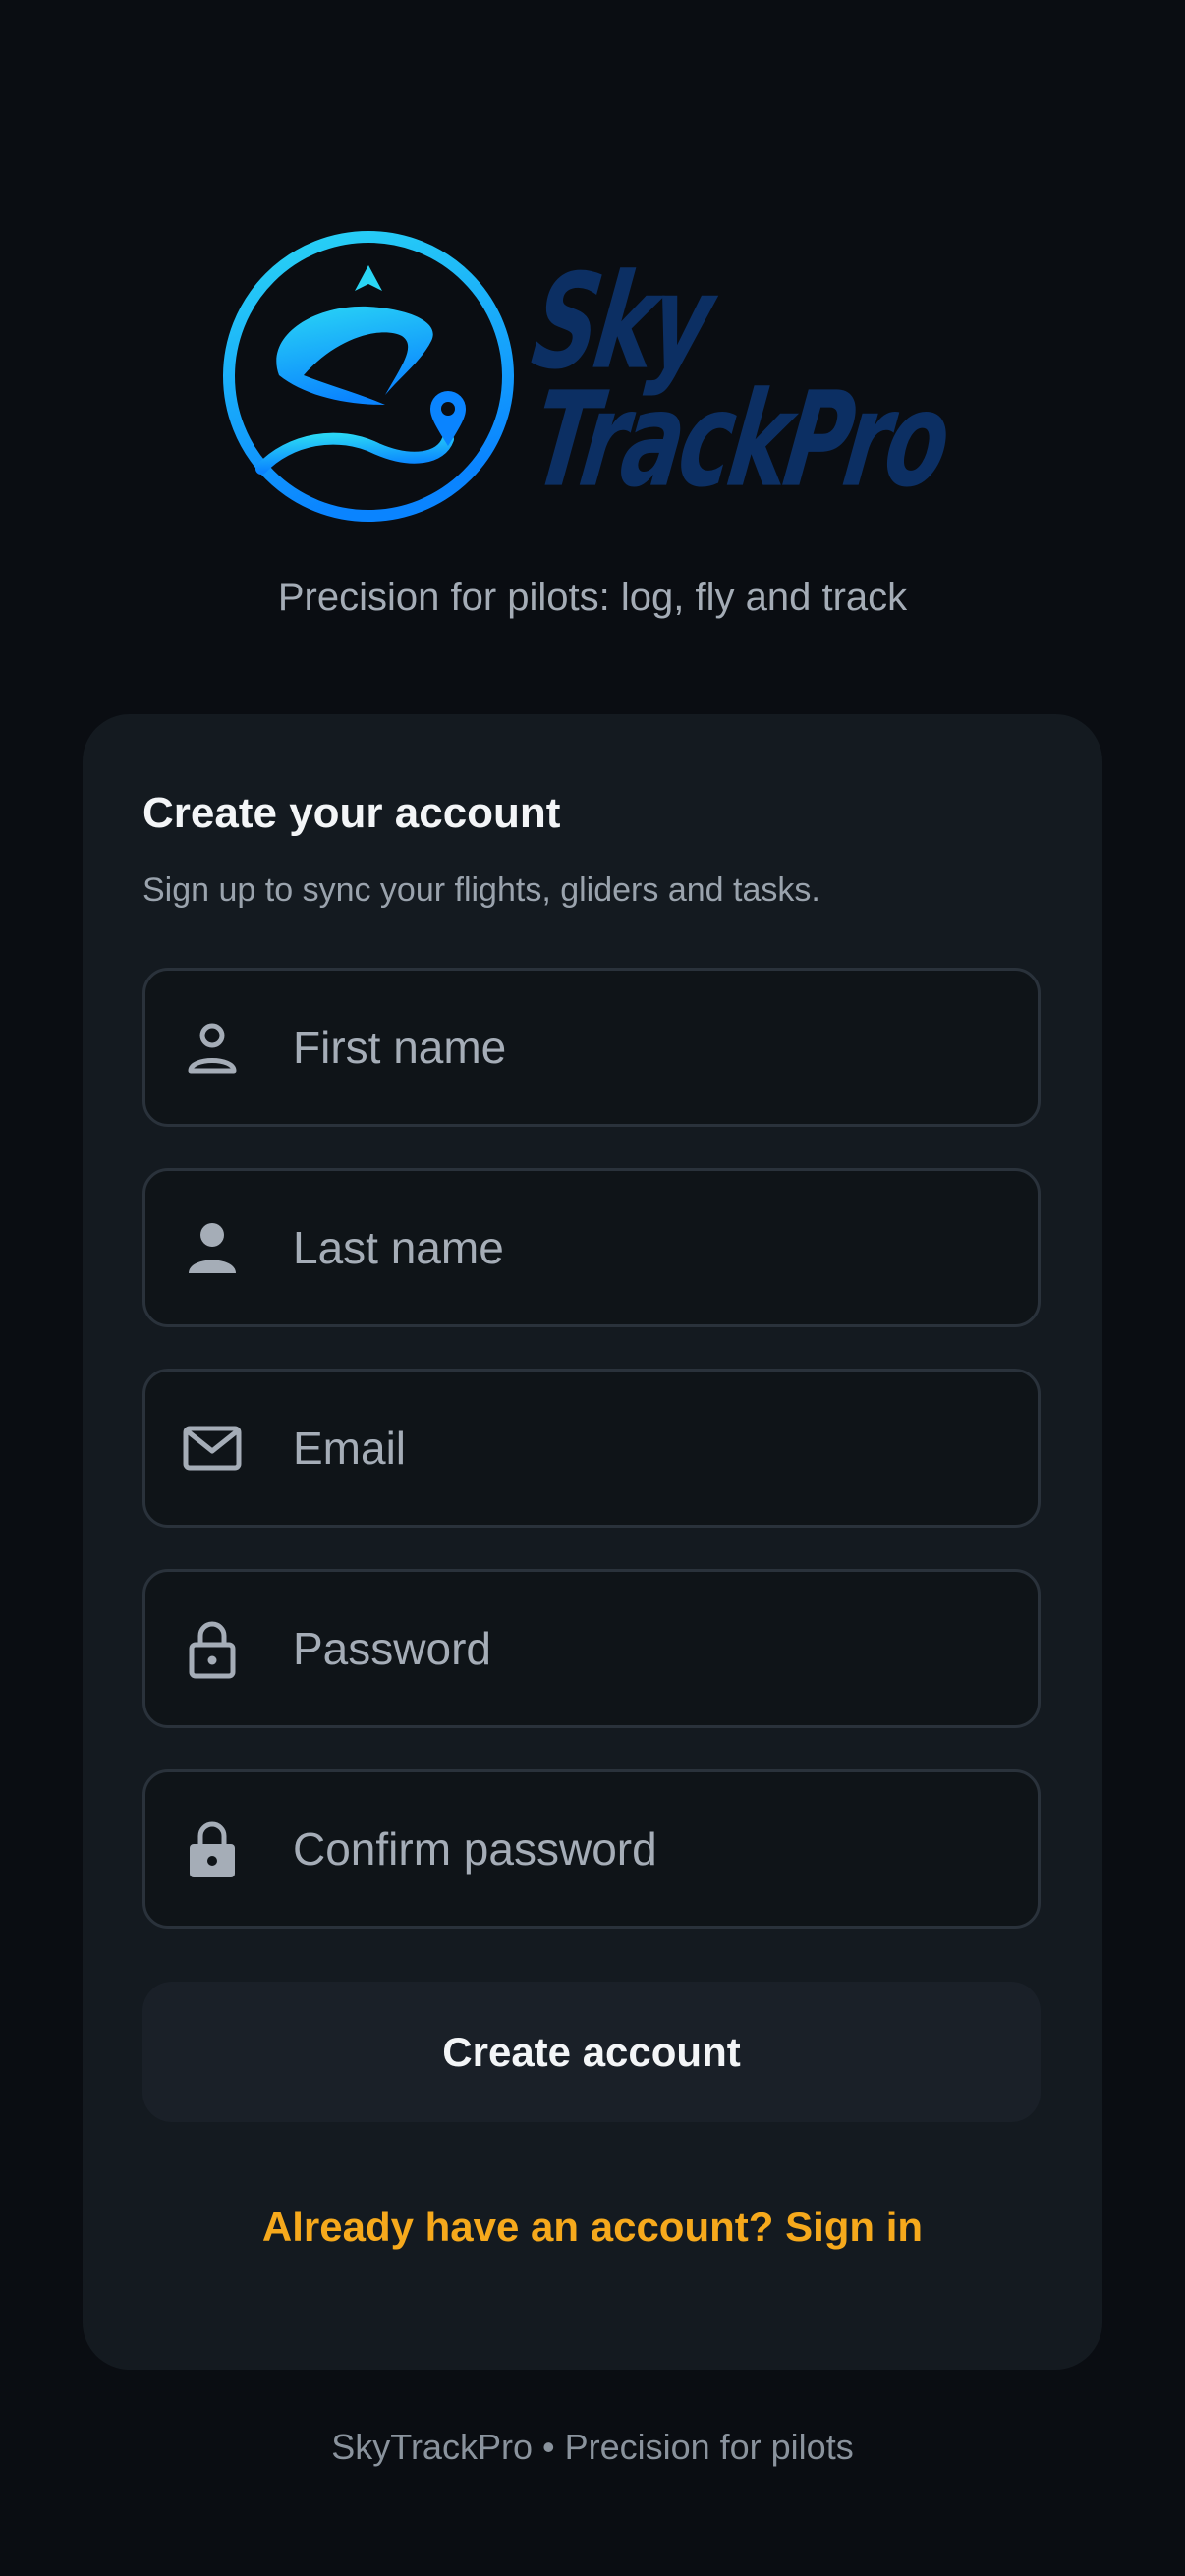 Image resolution: width=1185 pixels, height=2576 pixels. Describe the element at coordinates (213, 1048) in the screenshot. I see `person-outline-icon` at that location.